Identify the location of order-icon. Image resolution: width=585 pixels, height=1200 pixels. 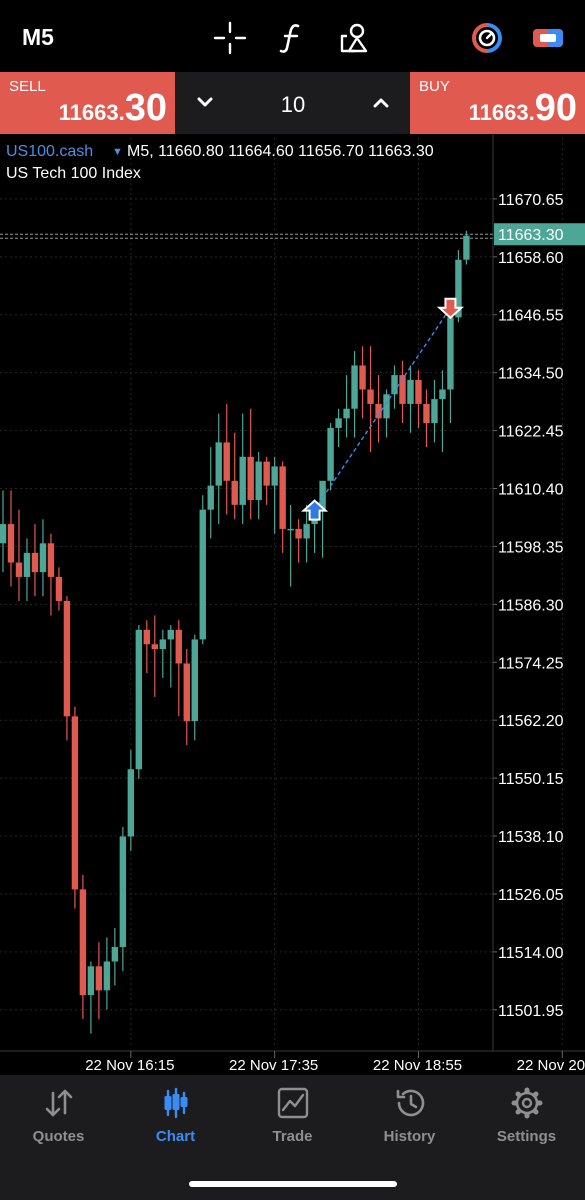
(548, 38).